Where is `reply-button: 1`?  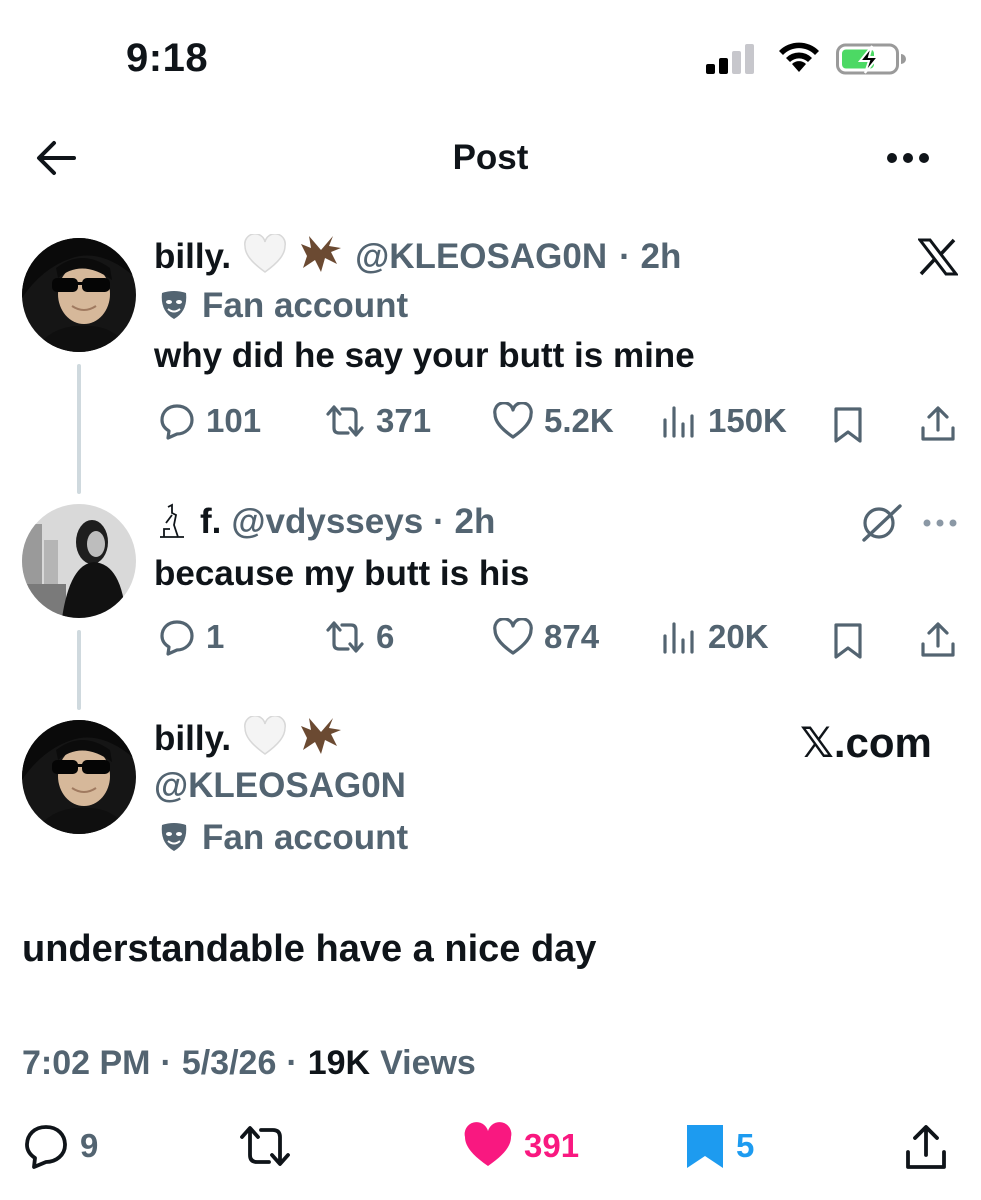 reply-button: 1 is located at coordinates (191, 637).